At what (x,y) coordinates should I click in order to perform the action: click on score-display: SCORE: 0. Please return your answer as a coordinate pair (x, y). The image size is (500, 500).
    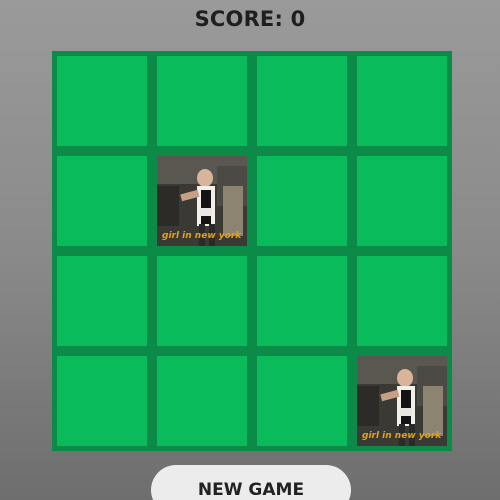
    Looking at the image, I should click on (250, 19).